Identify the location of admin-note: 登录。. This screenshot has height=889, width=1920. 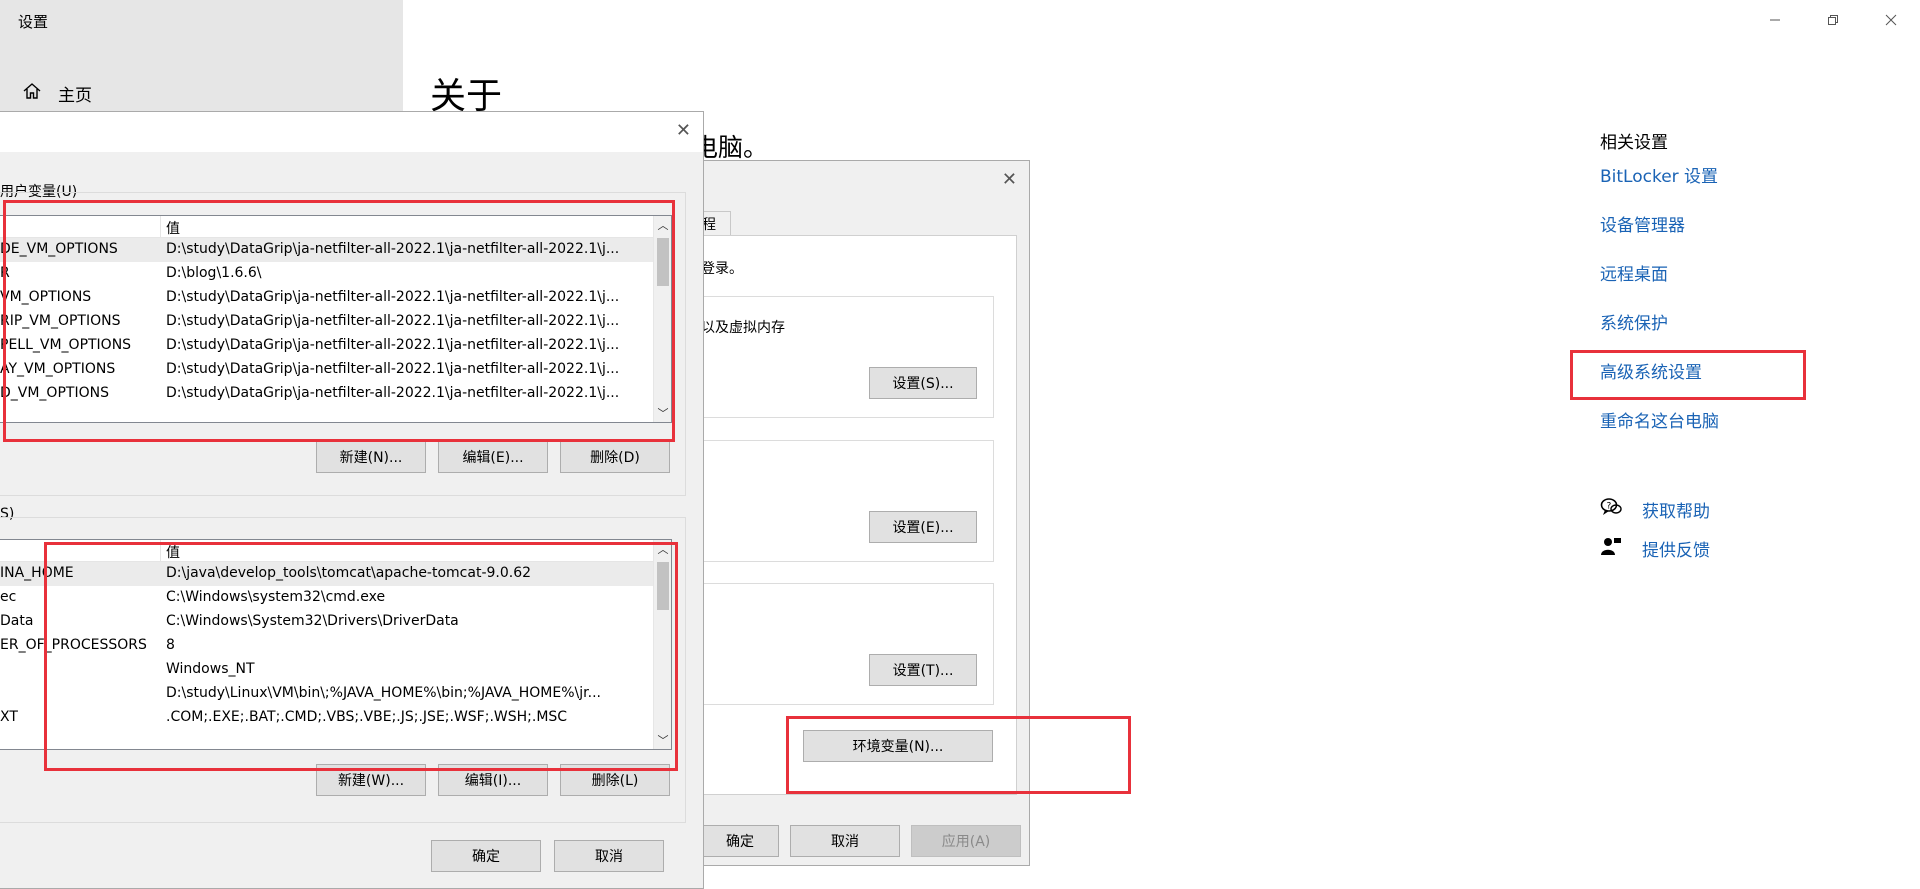
(722, 269).